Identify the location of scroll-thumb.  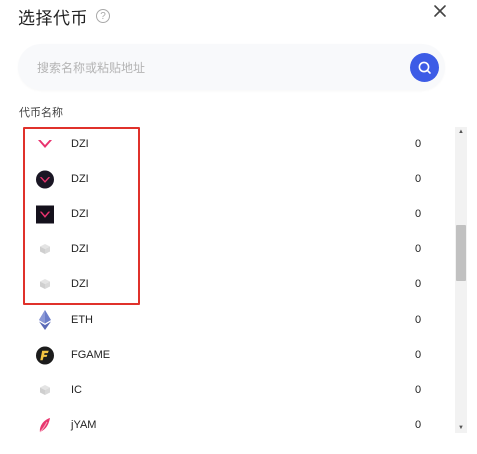
(461, 253).